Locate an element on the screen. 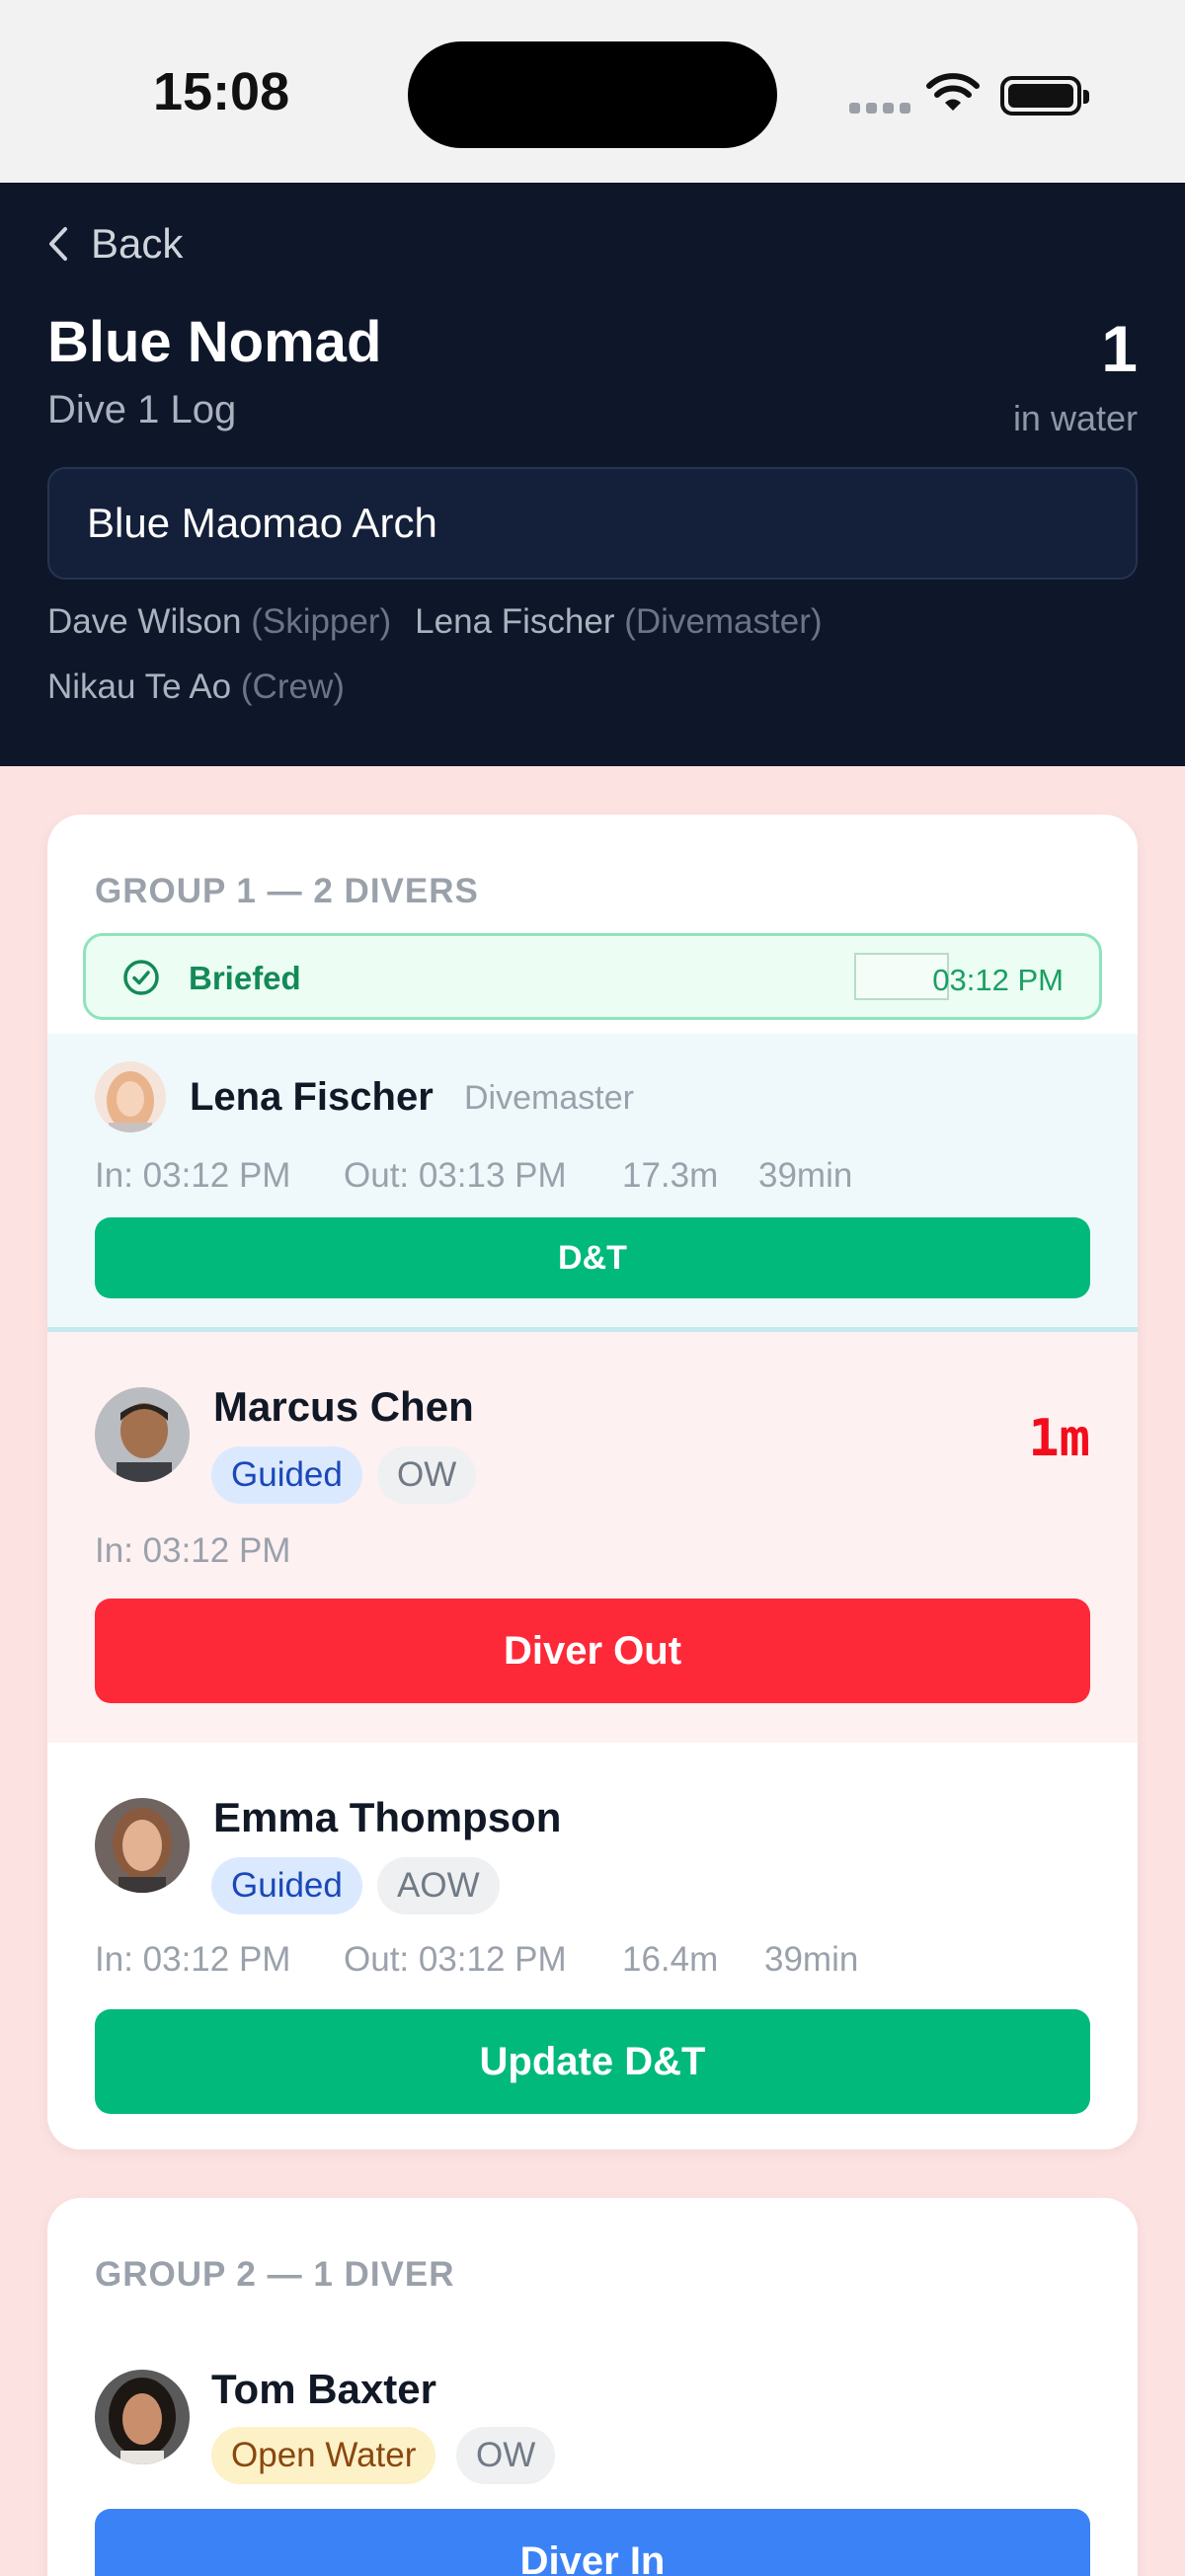  max-depth: 16.4m is located at coordinates (670, 1959).